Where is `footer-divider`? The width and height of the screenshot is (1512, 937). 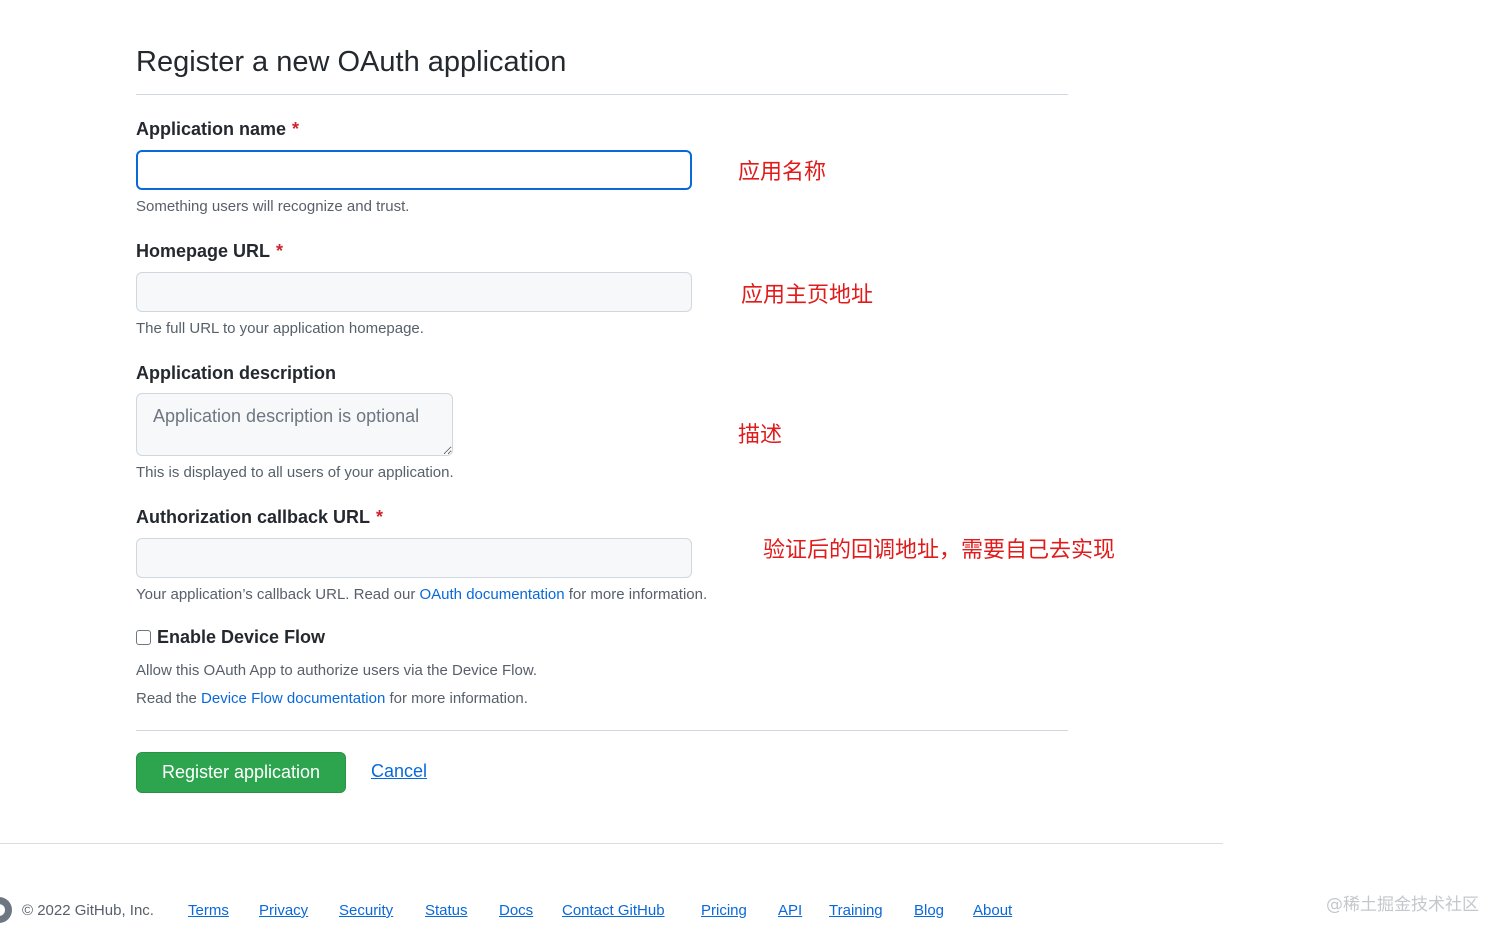
footer-divider is located at coordinates (611, 843).